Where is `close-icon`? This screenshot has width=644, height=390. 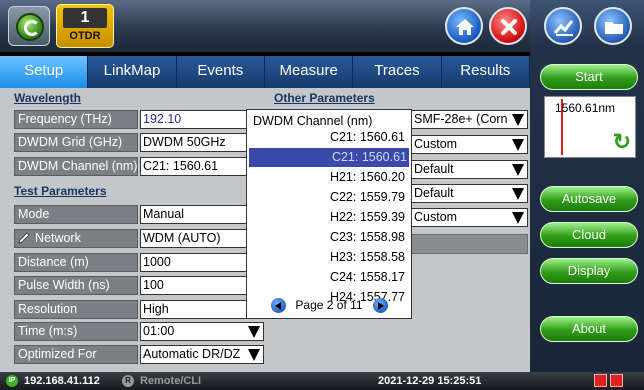
close-icon is located at coordinates (509, 27).